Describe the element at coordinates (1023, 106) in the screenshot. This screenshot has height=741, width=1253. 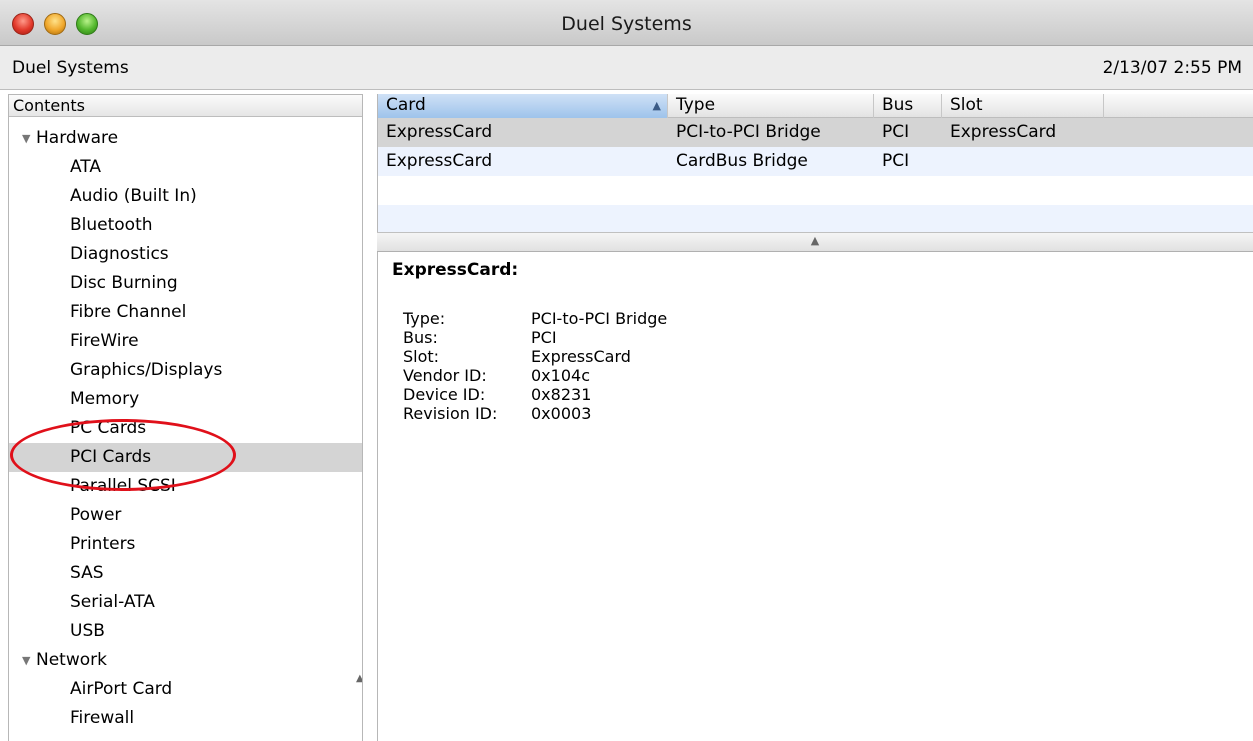
I see `column-header-slot: Slot` at that location.